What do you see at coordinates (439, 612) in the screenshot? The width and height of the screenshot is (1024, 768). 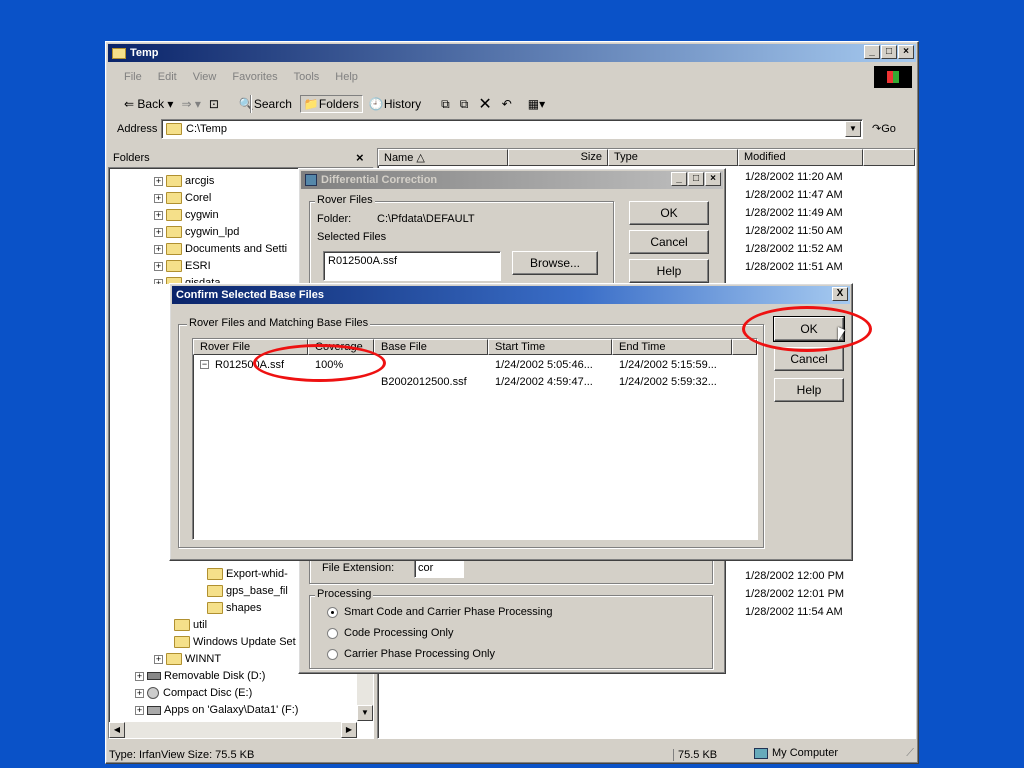 I see `option-smart-code: Smart Code and Carrier Phase Processing` at bounding box center [439, 612].